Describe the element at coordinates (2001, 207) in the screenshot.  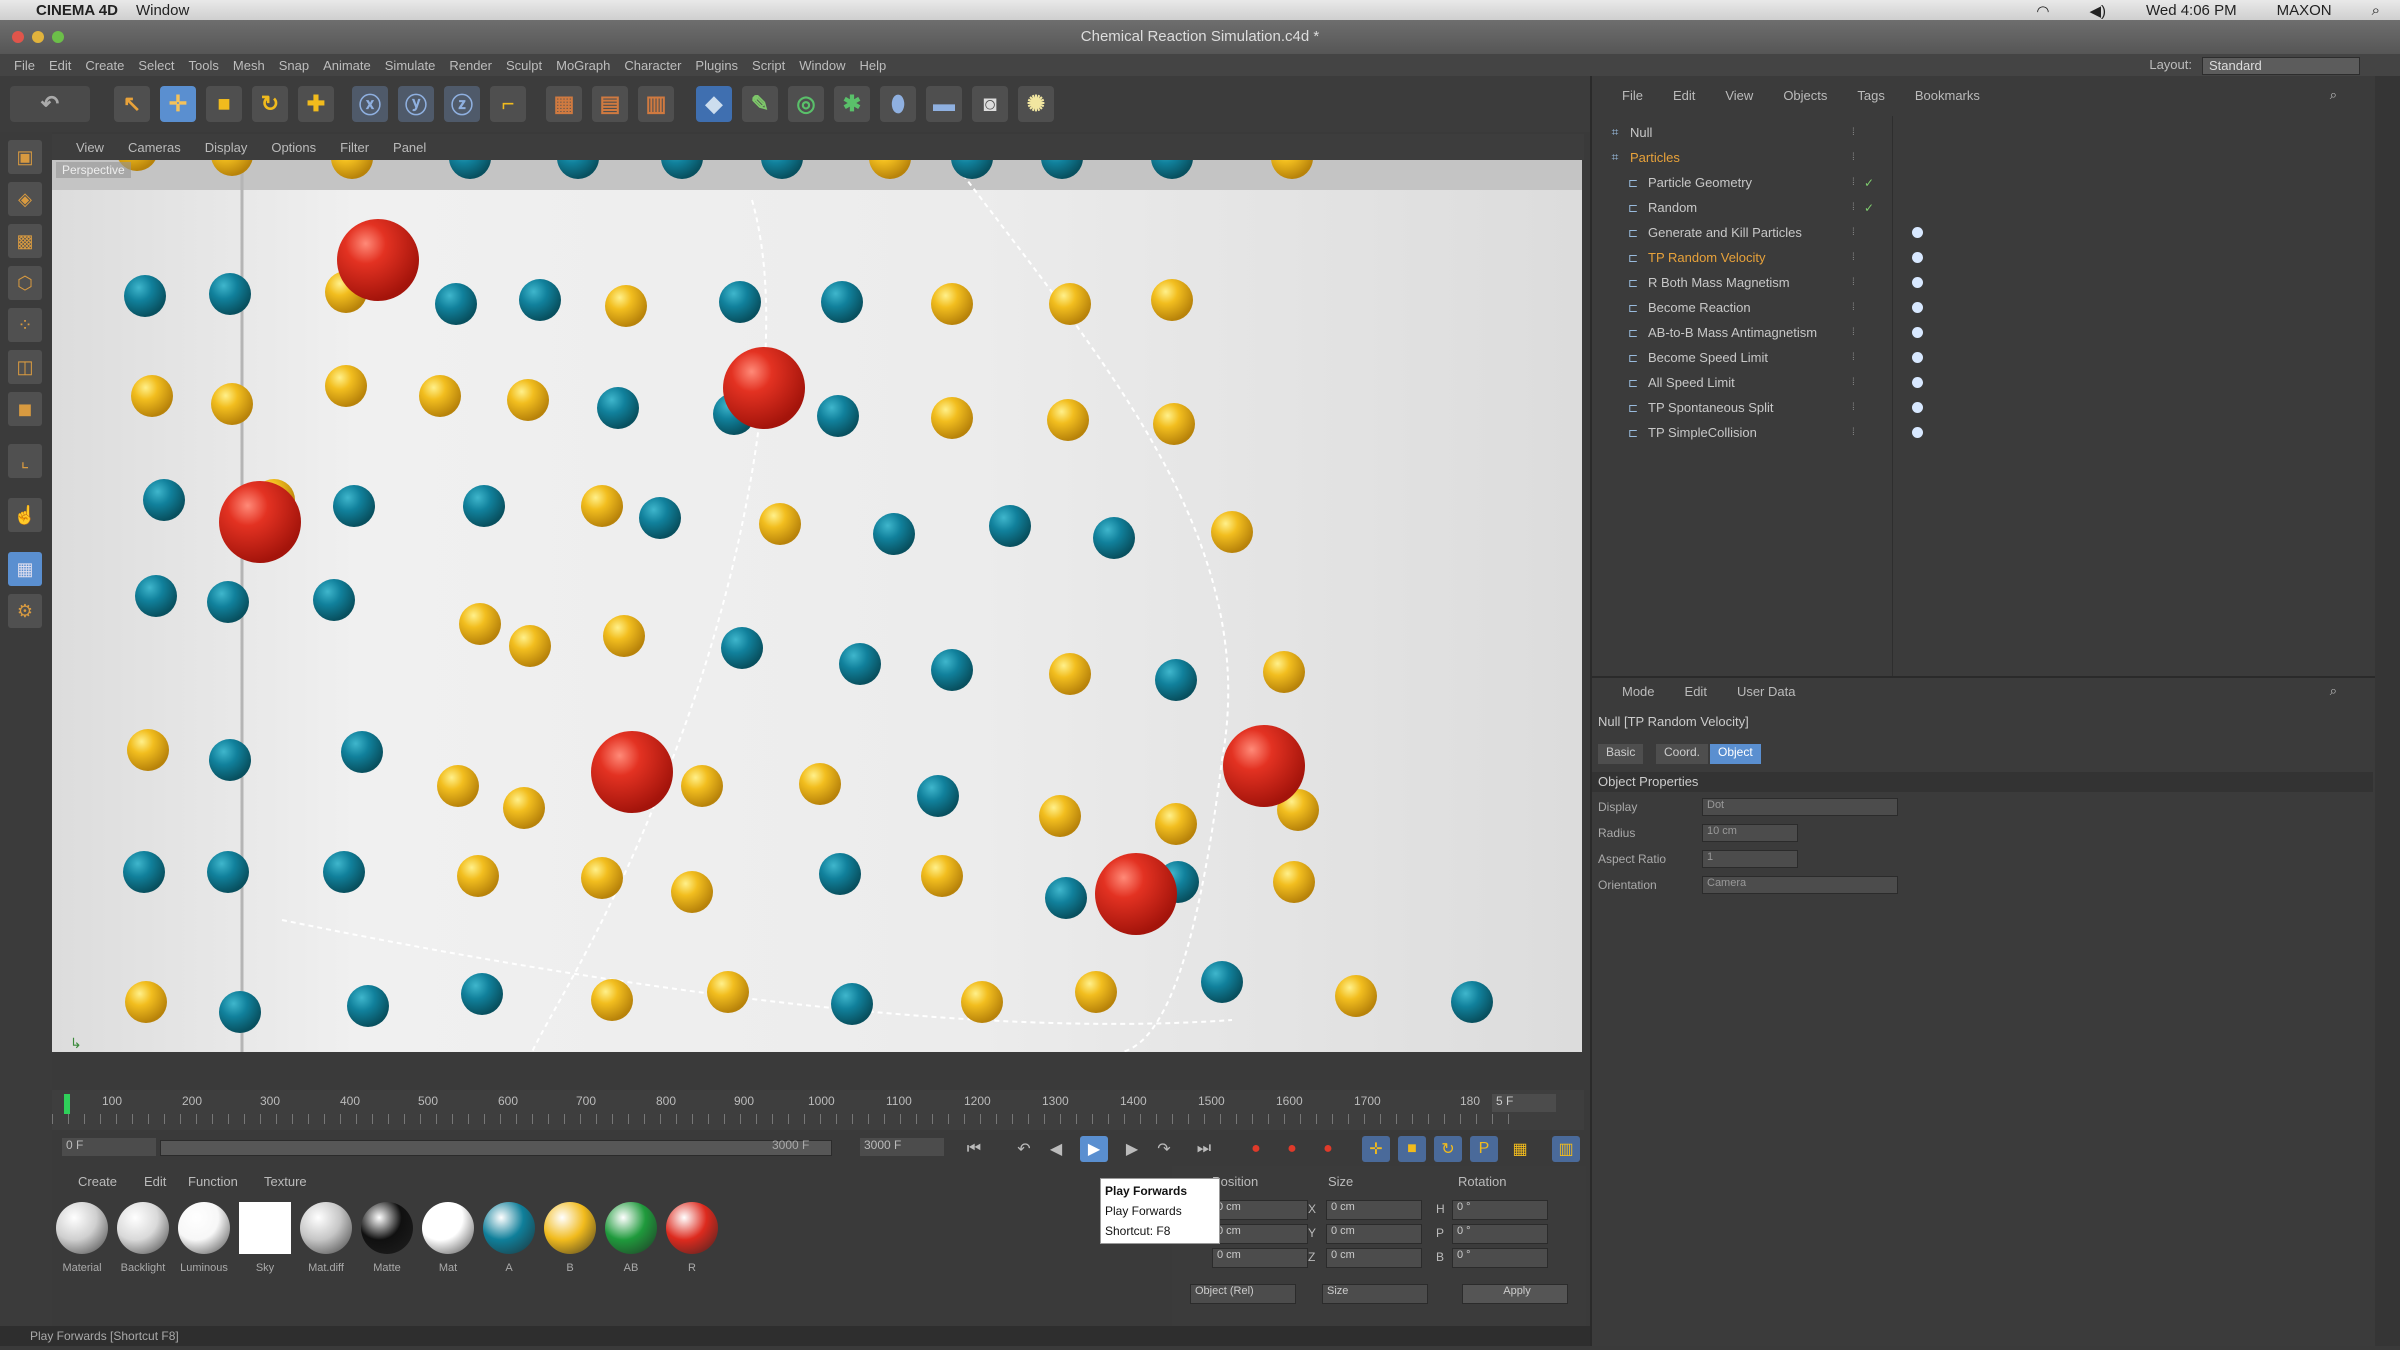
I see `object-row: ⊏ Random ⁞ ✓` at that location.